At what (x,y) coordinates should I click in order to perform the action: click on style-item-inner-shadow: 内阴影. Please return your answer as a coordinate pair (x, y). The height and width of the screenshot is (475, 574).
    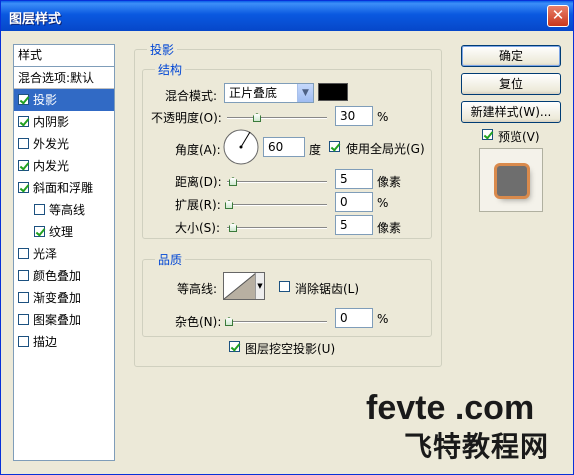
    Looking at the image, I should click on (64, 122).